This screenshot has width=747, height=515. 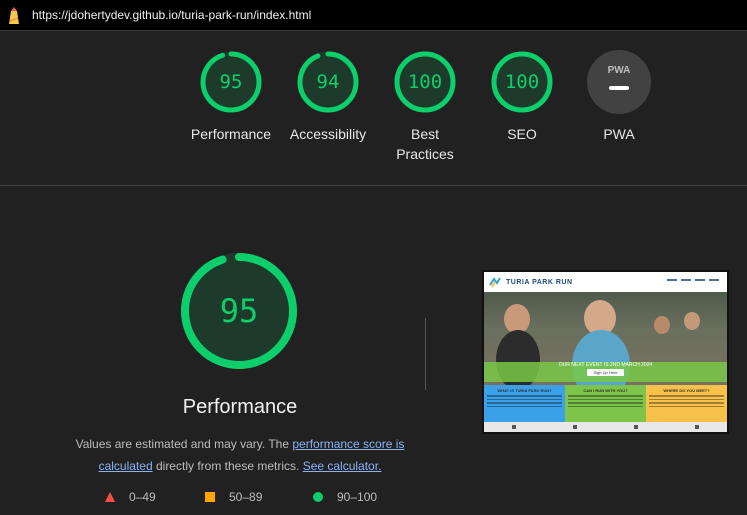 I want to click on performance-score: 95, so click(x=239, y=311).